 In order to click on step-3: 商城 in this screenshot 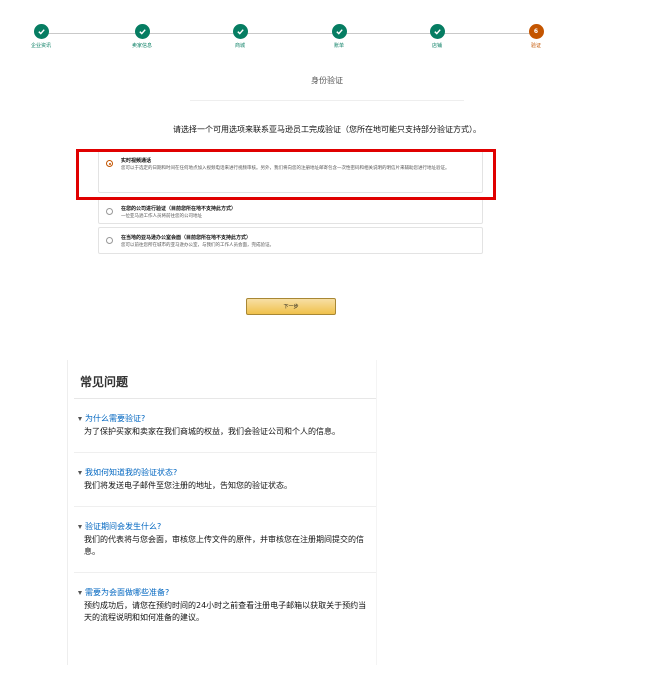, I will do `click(240, 36)`.